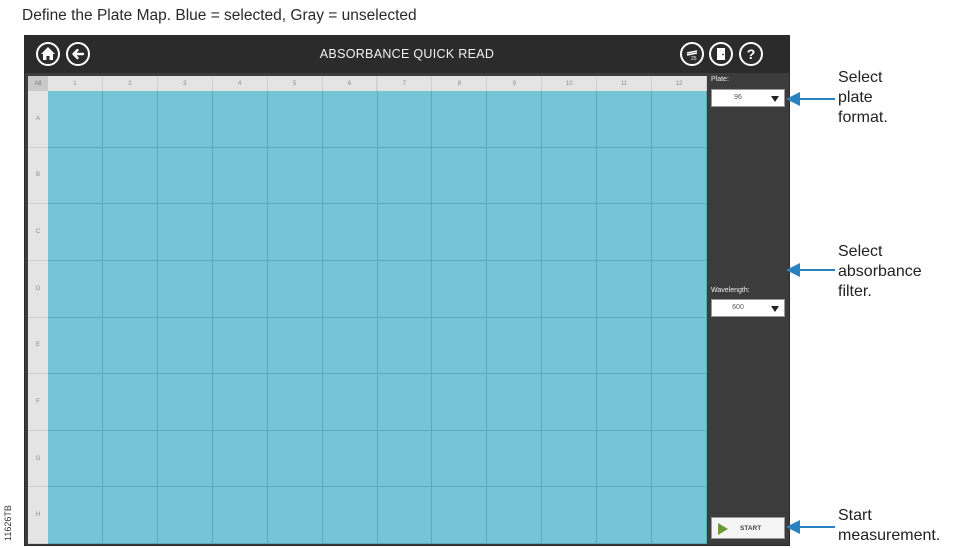 The image size is (969, 548). I want to click on callout-line: absorbance, so click(880, 271).